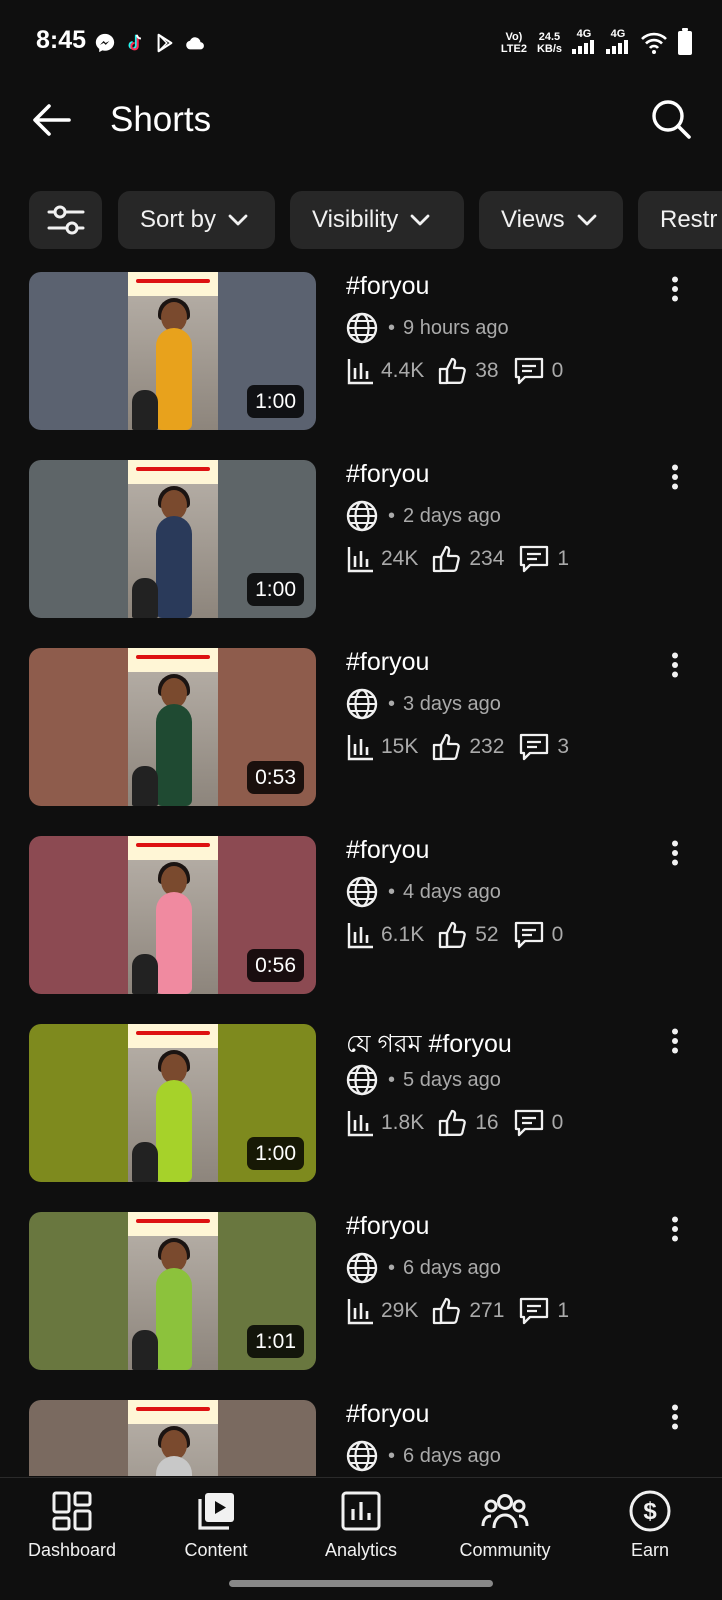  What do you see at coordinates (534, 559) in the screenshot?
I see `comment-icon` at bounding box center [534, 559].